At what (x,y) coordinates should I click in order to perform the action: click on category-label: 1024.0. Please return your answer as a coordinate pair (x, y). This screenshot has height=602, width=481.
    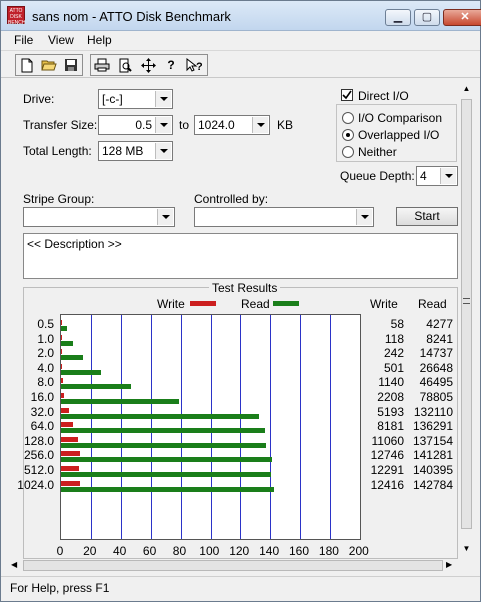
    Looking at the image, I should click on (35, 484).